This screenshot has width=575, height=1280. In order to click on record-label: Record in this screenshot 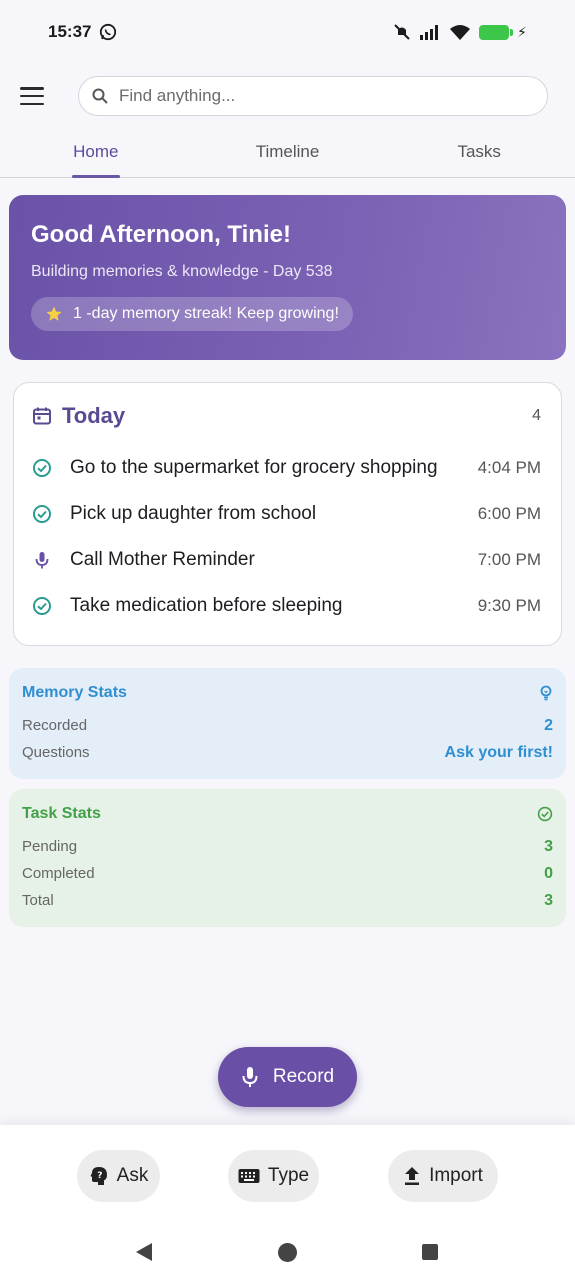, I will do `click(303, 1076)`.